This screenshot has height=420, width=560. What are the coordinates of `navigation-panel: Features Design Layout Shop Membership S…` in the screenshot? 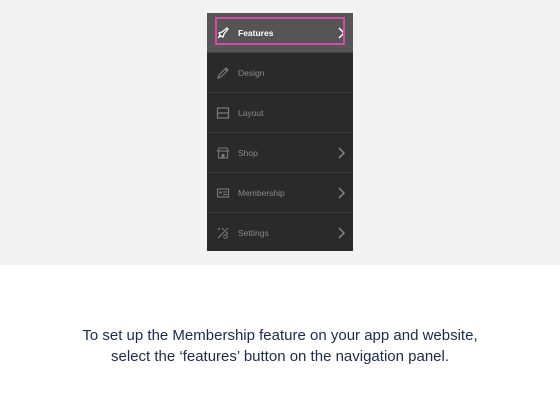 It's located at (280, 132).